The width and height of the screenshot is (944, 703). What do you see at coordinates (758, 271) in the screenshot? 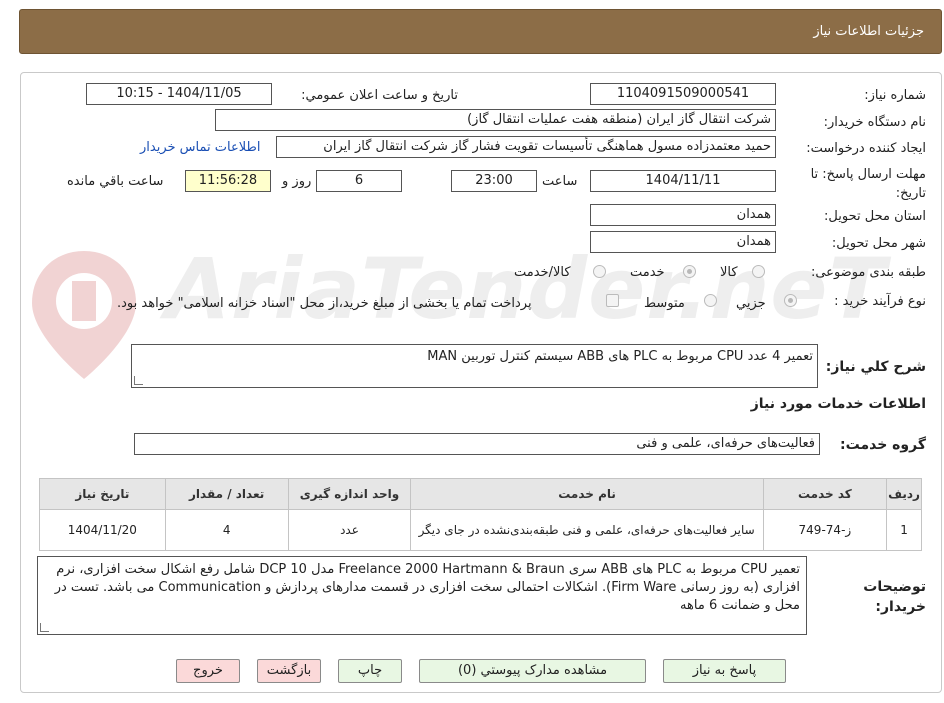
I see `category-radio-goods` at bounding box center [758, 271].